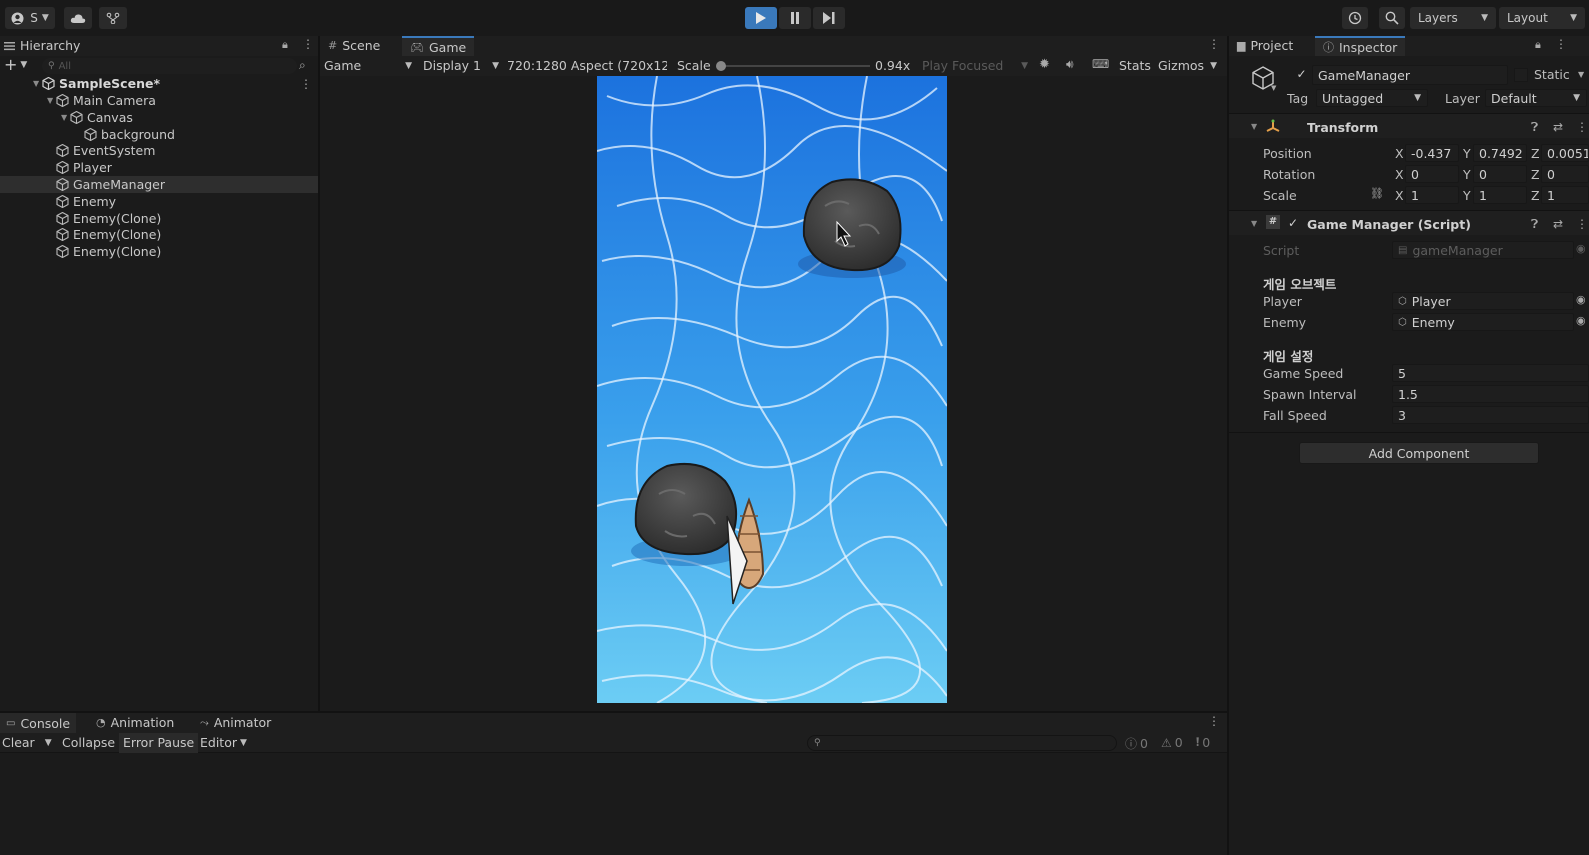 This screenshot has width=1589, height=855. I want to click on play-focused-dropdown: Play Focused ▼, so click(975, 65).